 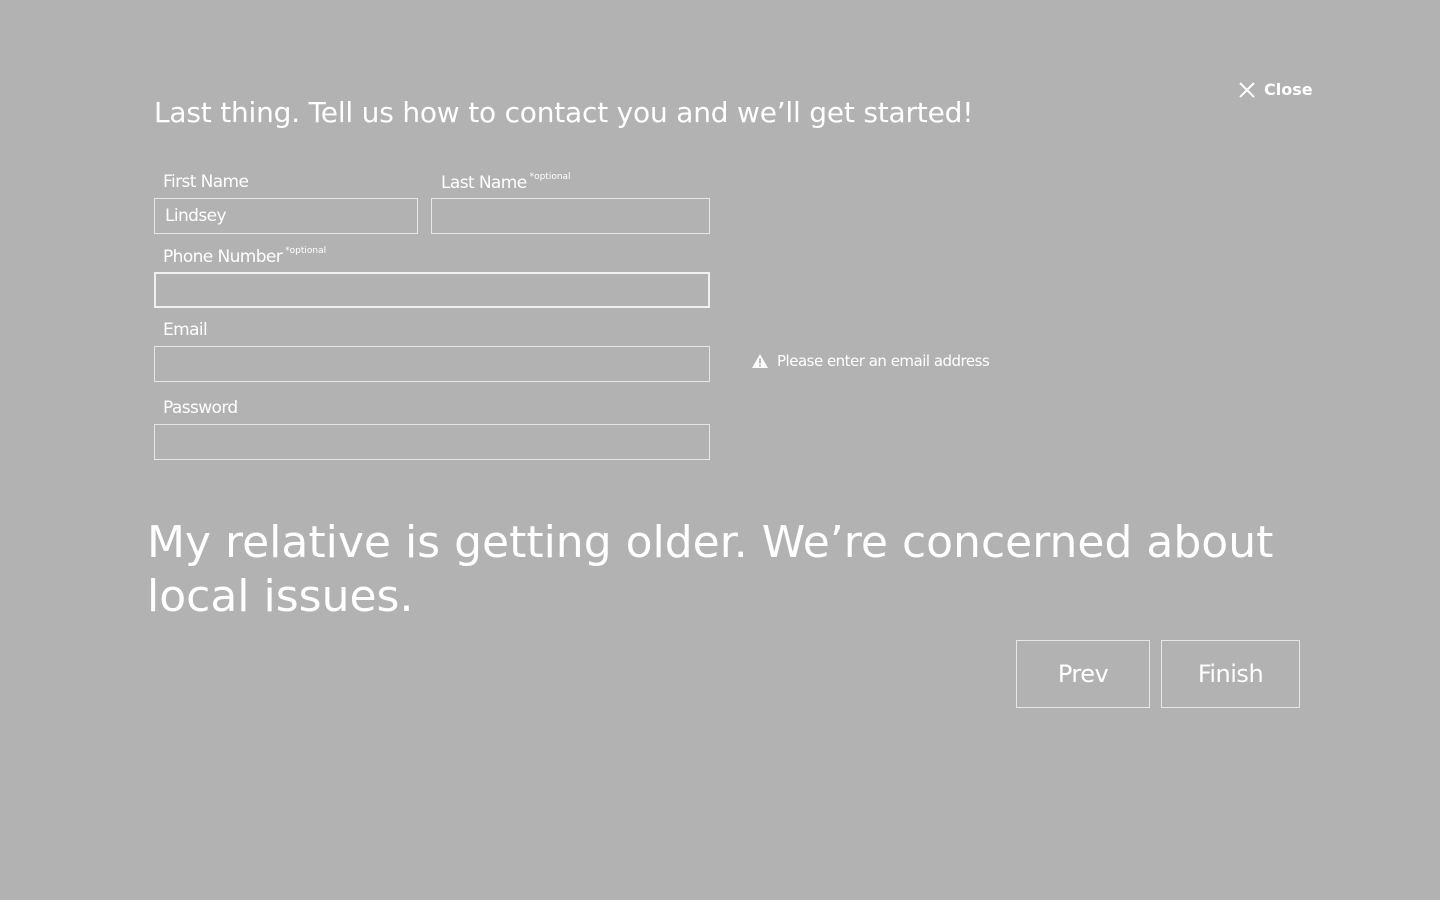 I want to click on last-name-optional-tag: *optional, so click(x=550, y=177).